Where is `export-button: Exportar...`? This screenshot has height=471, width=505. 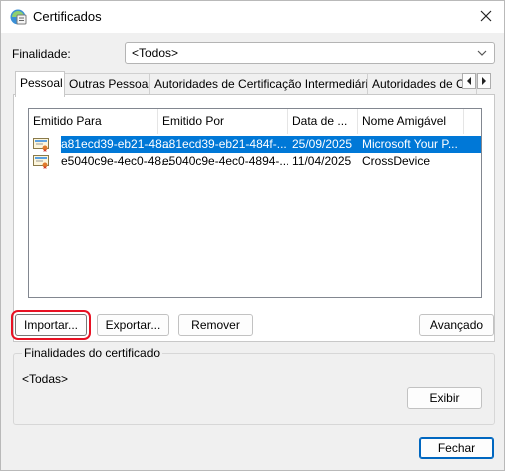 export-button: Exportar... is located at coordinates (133, 325).